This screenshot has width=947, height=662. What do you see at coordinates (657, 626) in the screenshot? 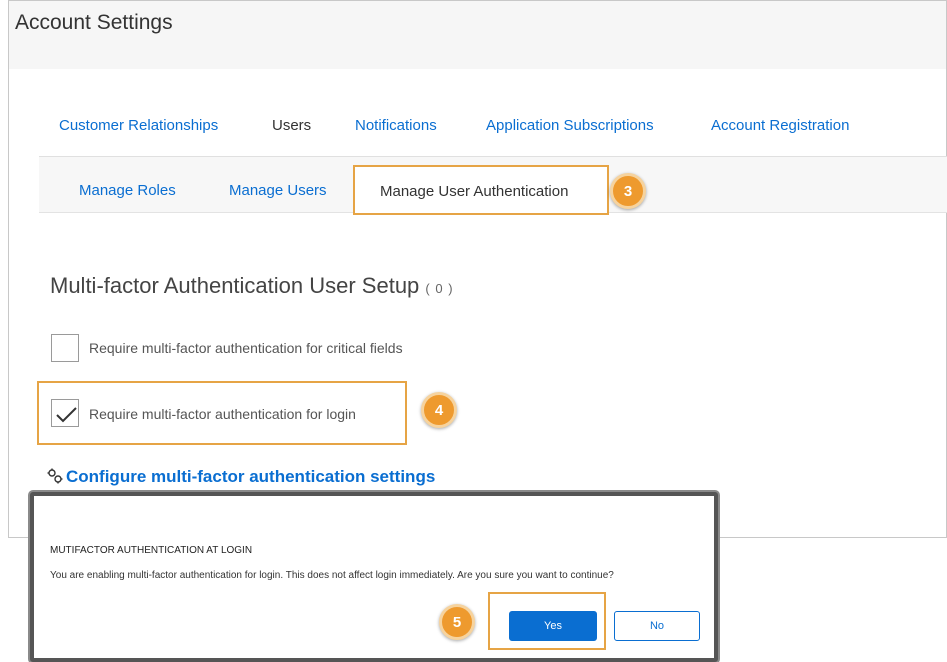
I see `no-button: No` at bounding box center [657, 626].